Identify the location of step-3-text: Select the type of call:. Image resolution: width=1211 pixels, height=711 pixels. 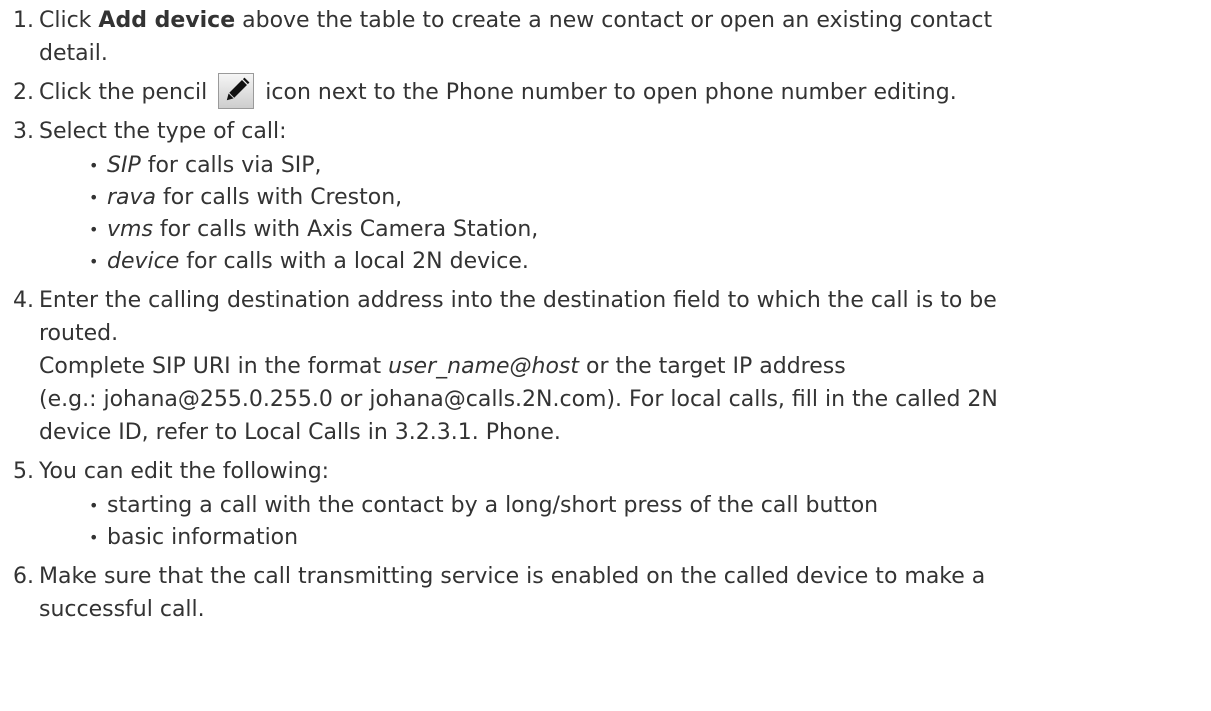
(163, 131).